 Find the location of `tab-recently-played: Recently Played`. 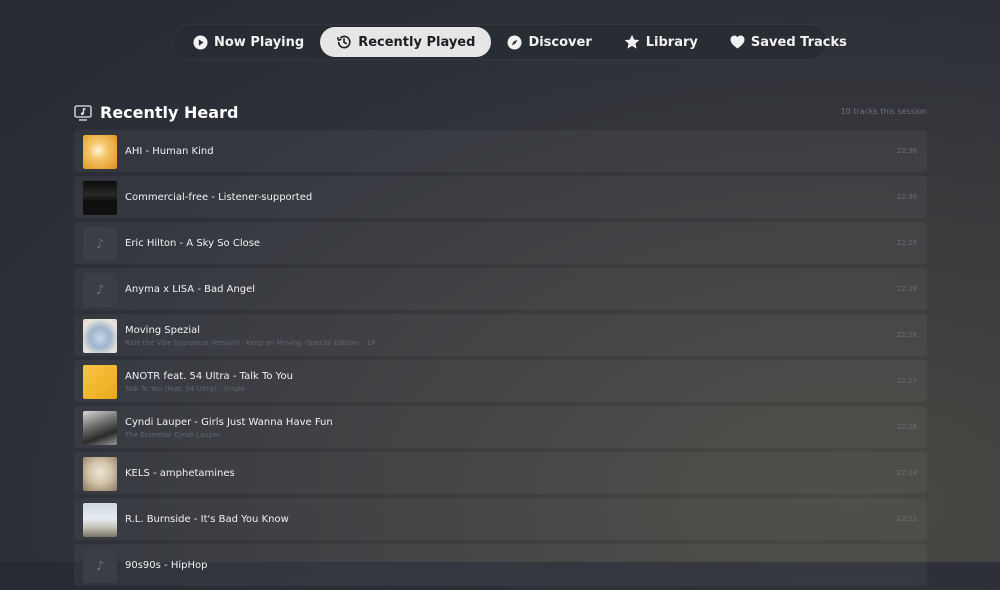

tab-recently-played: Recently Played is located at coordinates (406, 42).